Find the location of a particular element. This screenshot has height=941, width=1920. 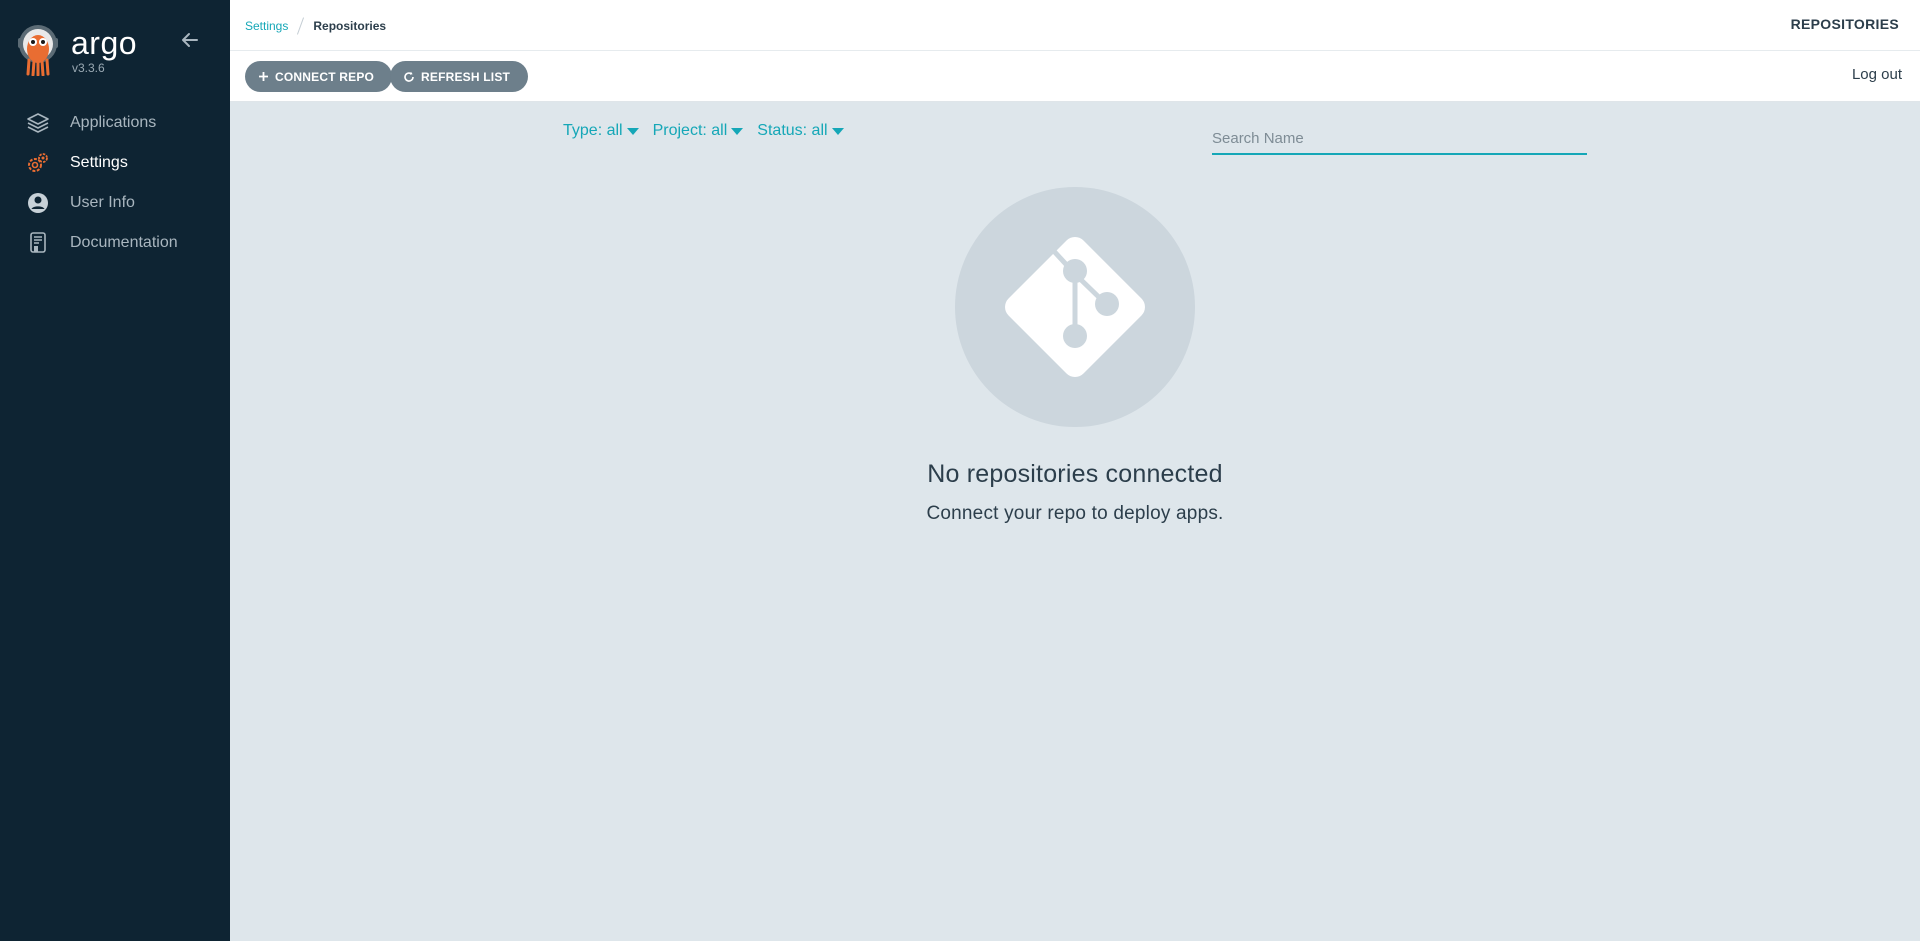

top-bar: Settings Repositories REPOSITORIES is located at coordinates (1075, 25).